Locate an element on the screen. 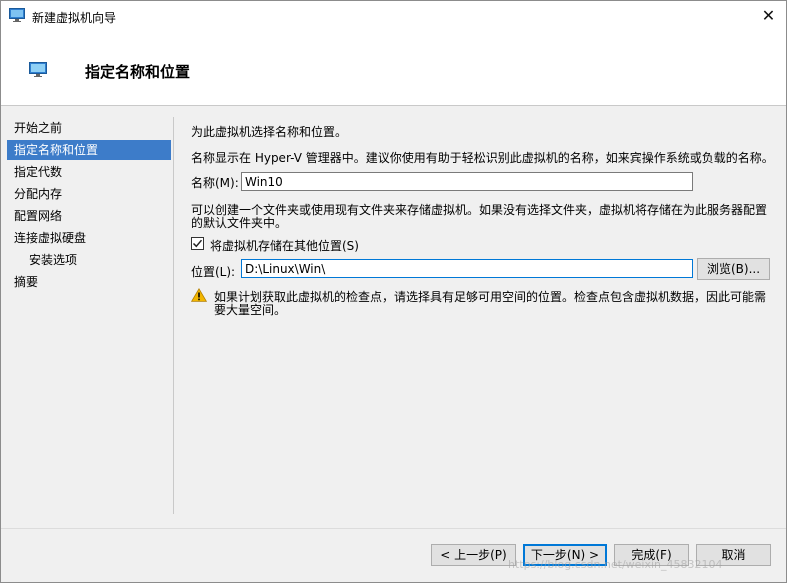 This screenshot has width=787, height=583. name-input is located at coordinates (467, 181).